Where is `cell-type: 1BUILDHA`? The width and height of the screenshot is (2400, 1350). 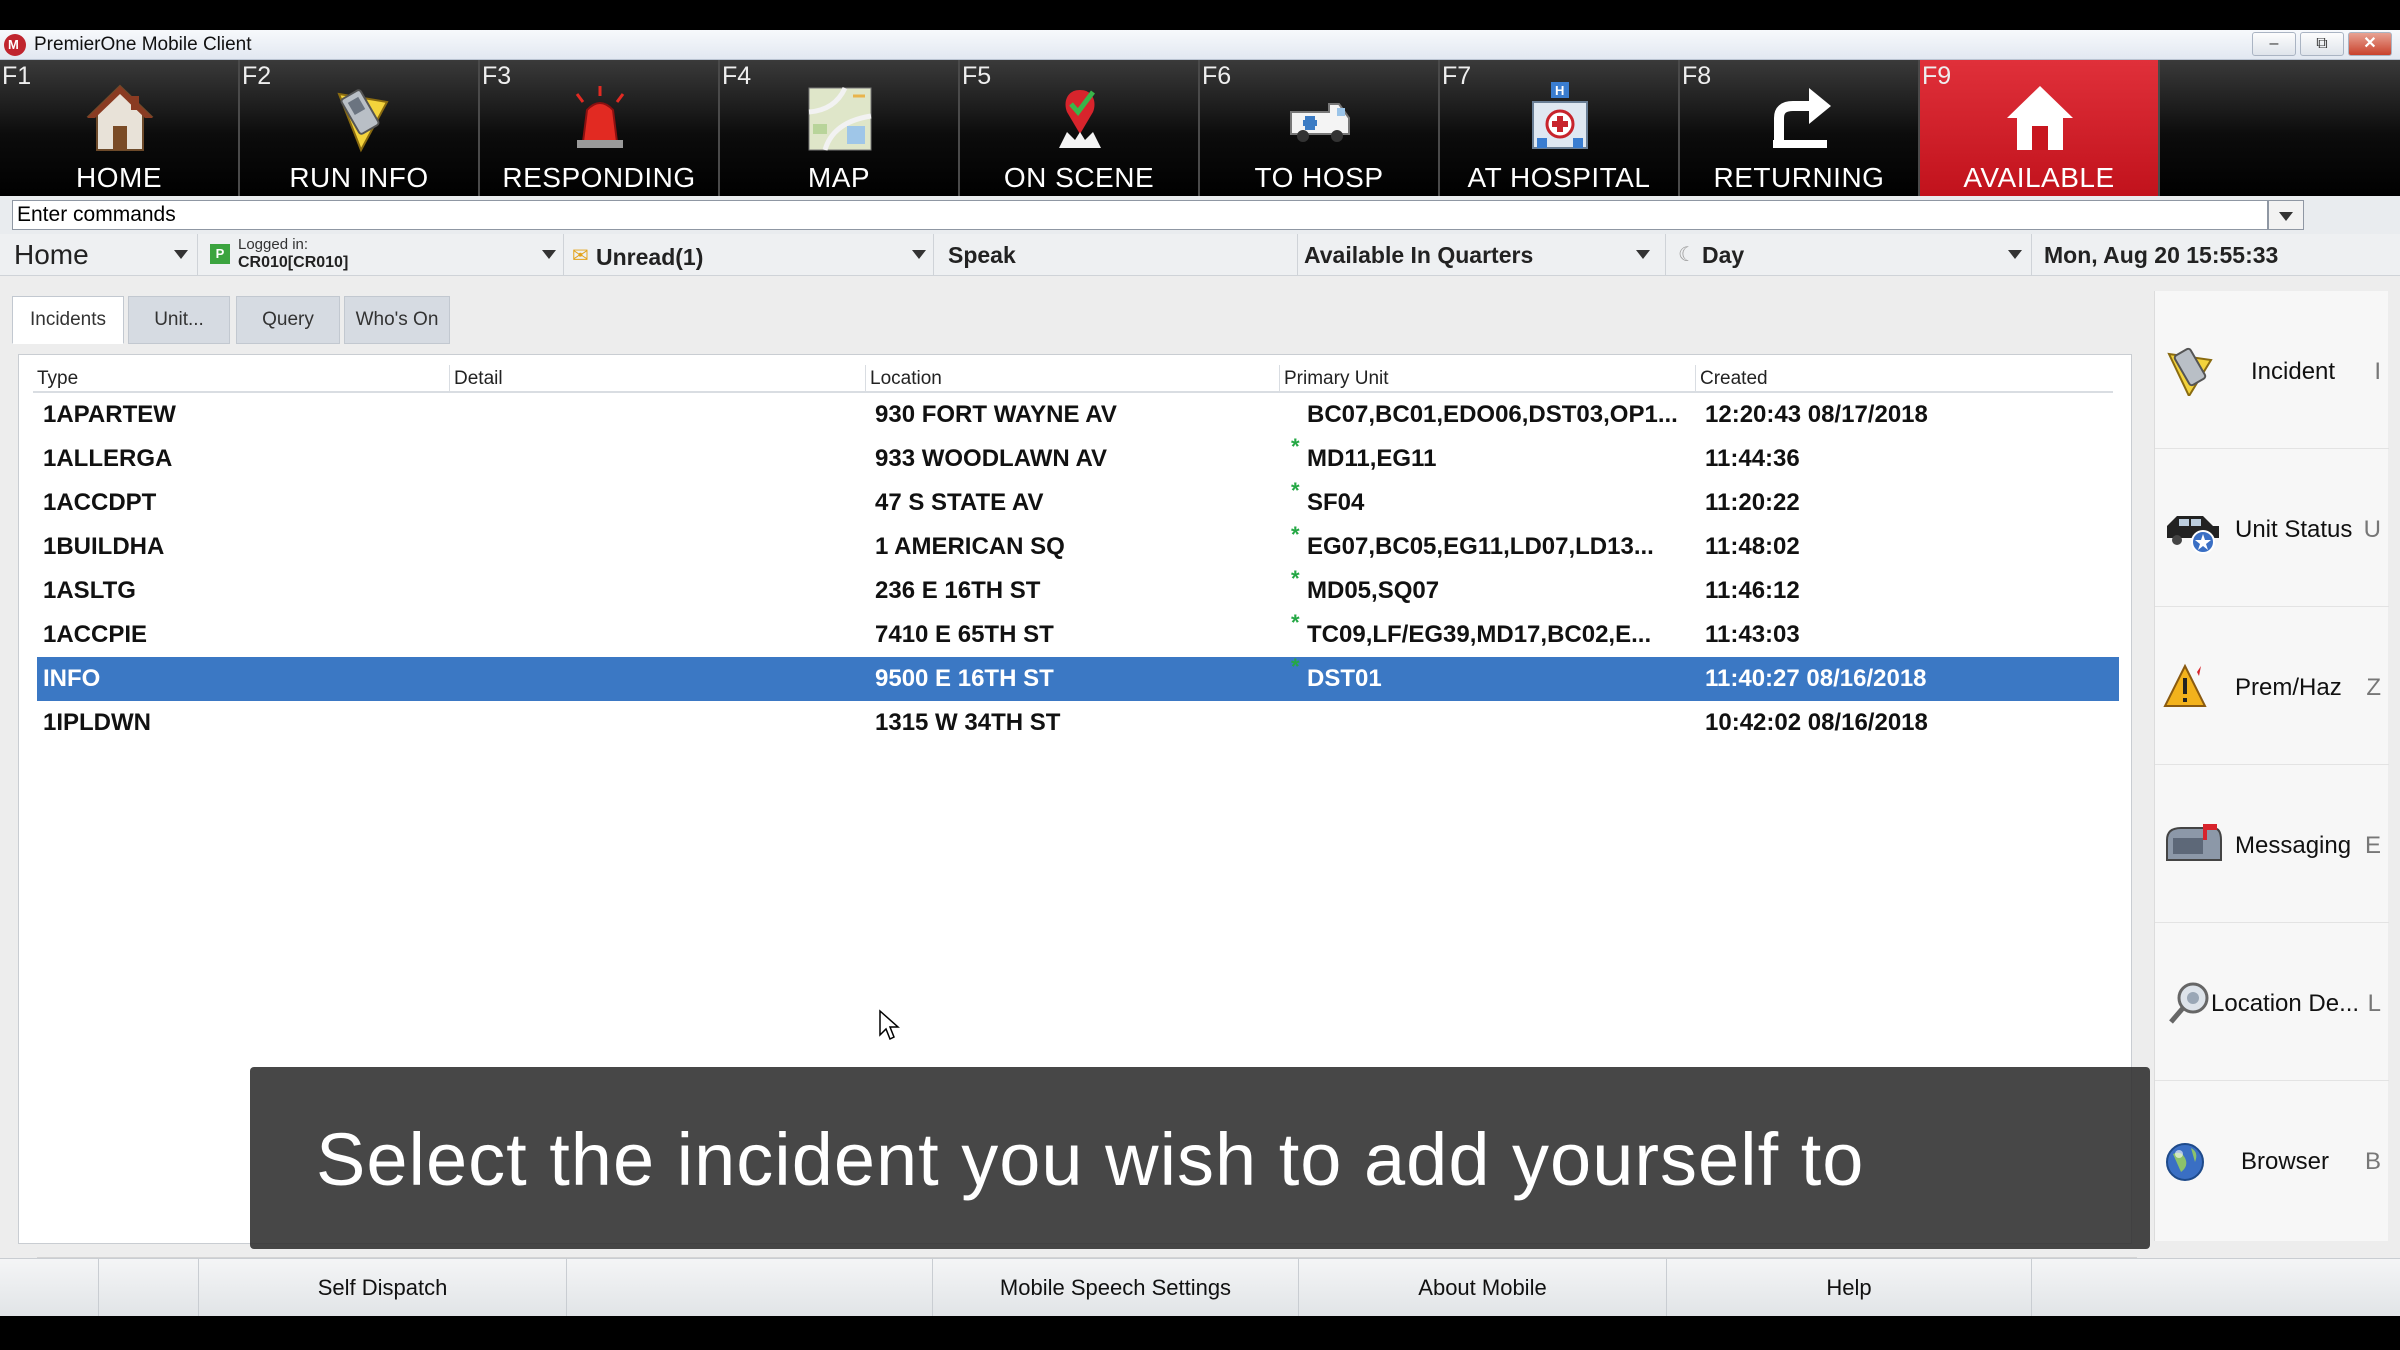
cell-type: 1BUILDHA is located at coordinates (104, 546).